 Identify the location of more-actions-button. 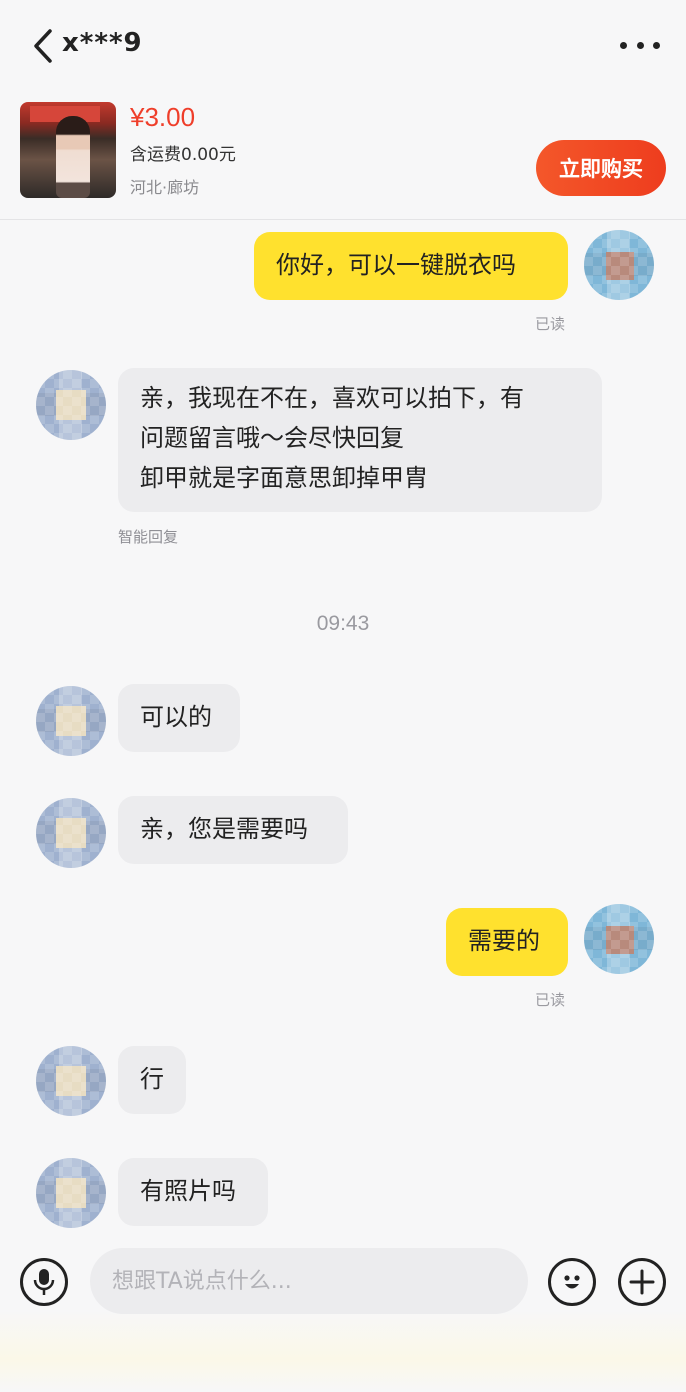
(642, 1282).